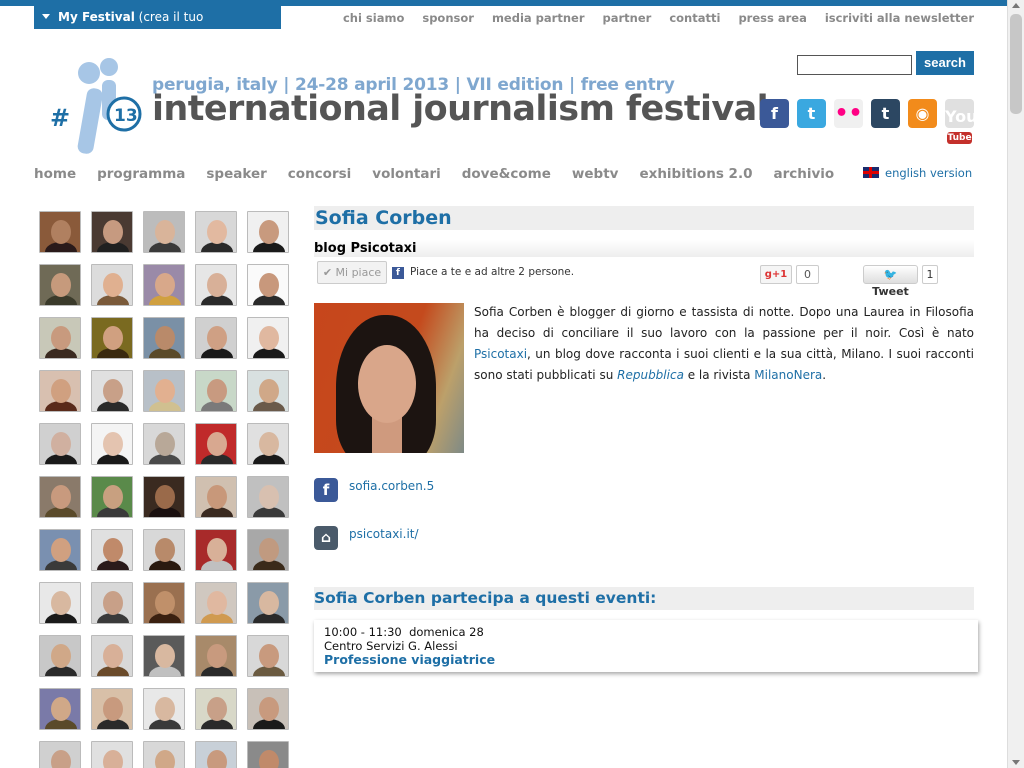 Image resolution: width=1024 pixels, height=768 pixels. What do you see at coordinates (929, 173) in the screenshot?
I see `english-version-label: english version` at bounding box center [929, 173].